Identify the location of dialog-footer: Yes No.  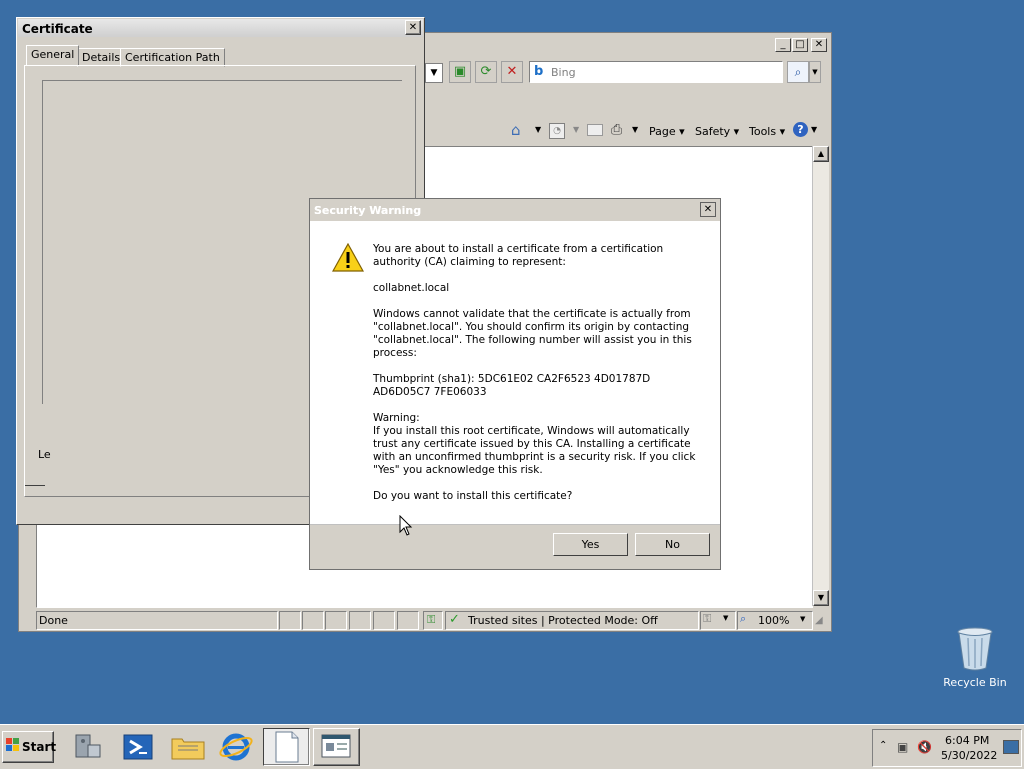
(515, 546).